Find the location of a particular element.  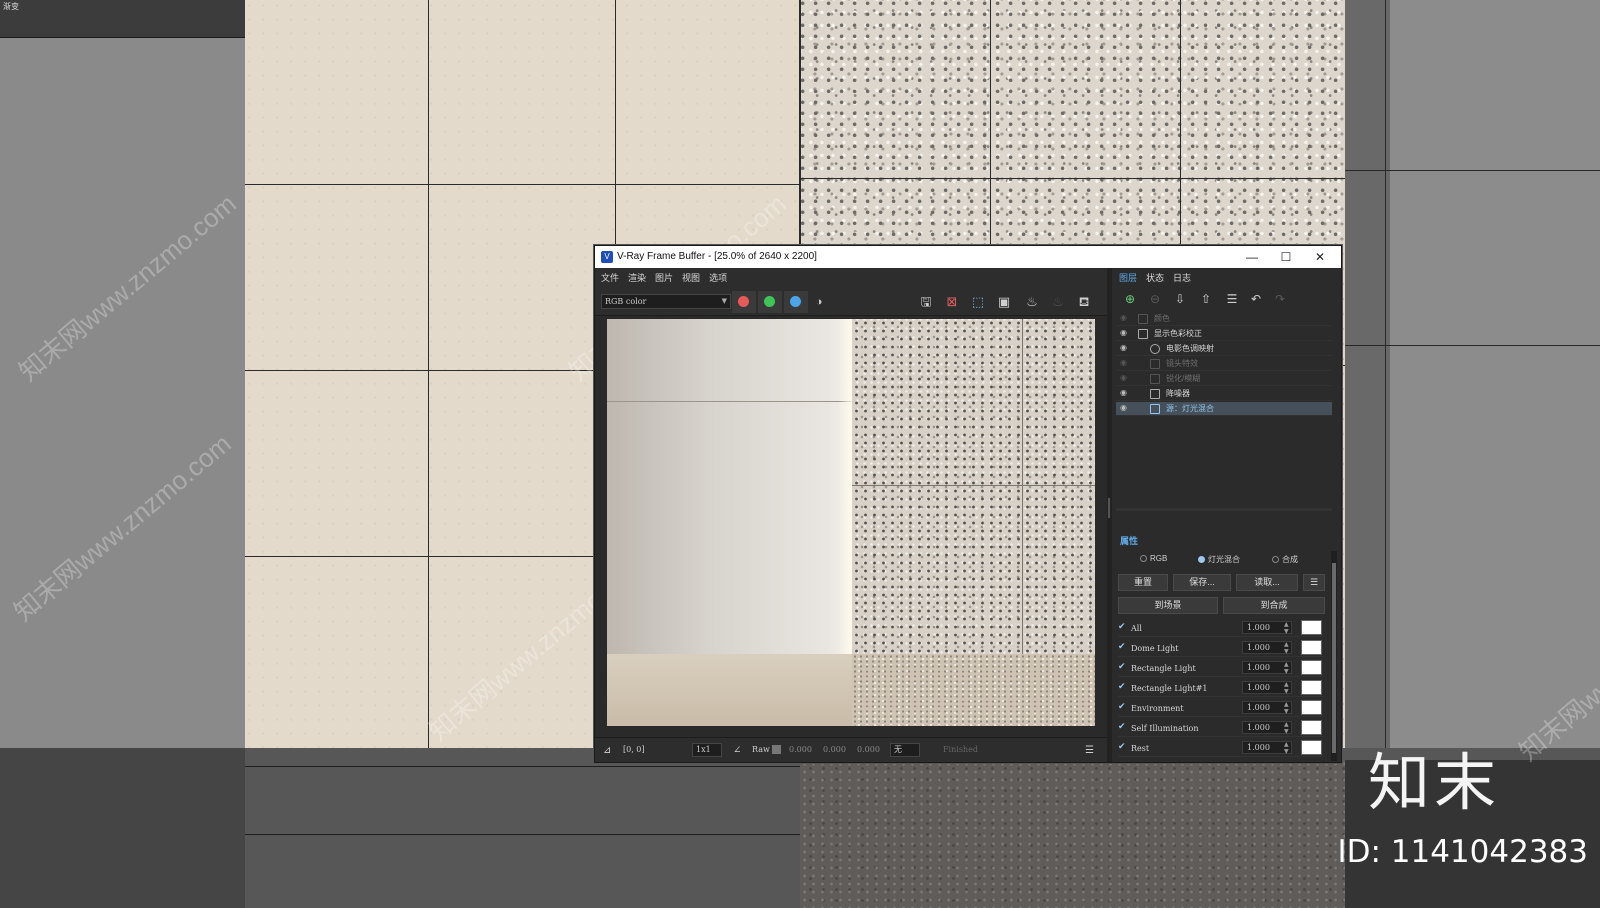

save-layers-icon: ⇩ is located at coordinates (1180, 299).